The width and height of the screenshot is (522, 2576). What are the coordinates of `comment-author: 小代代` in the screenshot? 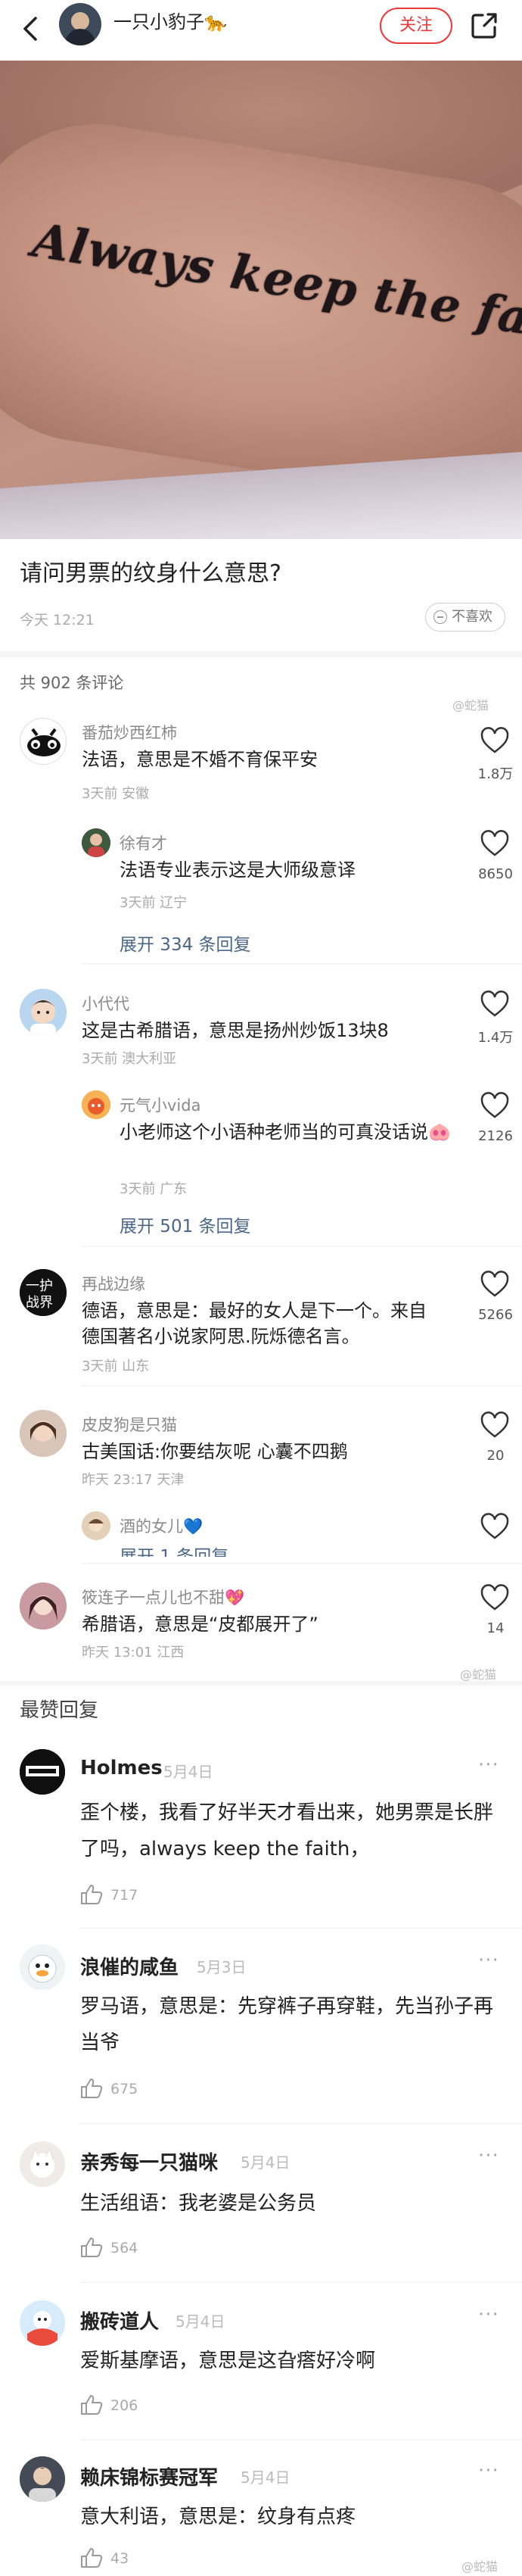 It's located at (105, 1003).